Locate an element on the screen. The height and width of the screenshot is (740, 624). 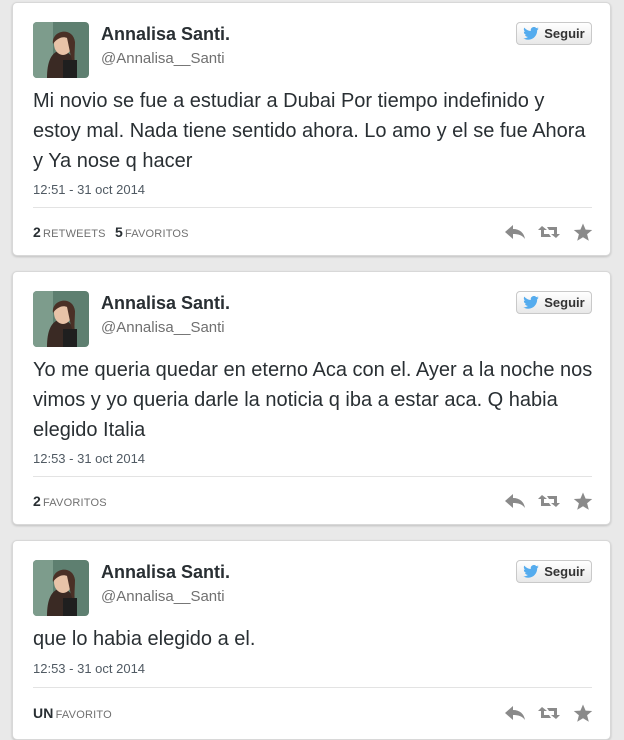
tweet-text: que lo habia elegido a el. is located at coordinates (144, 639).